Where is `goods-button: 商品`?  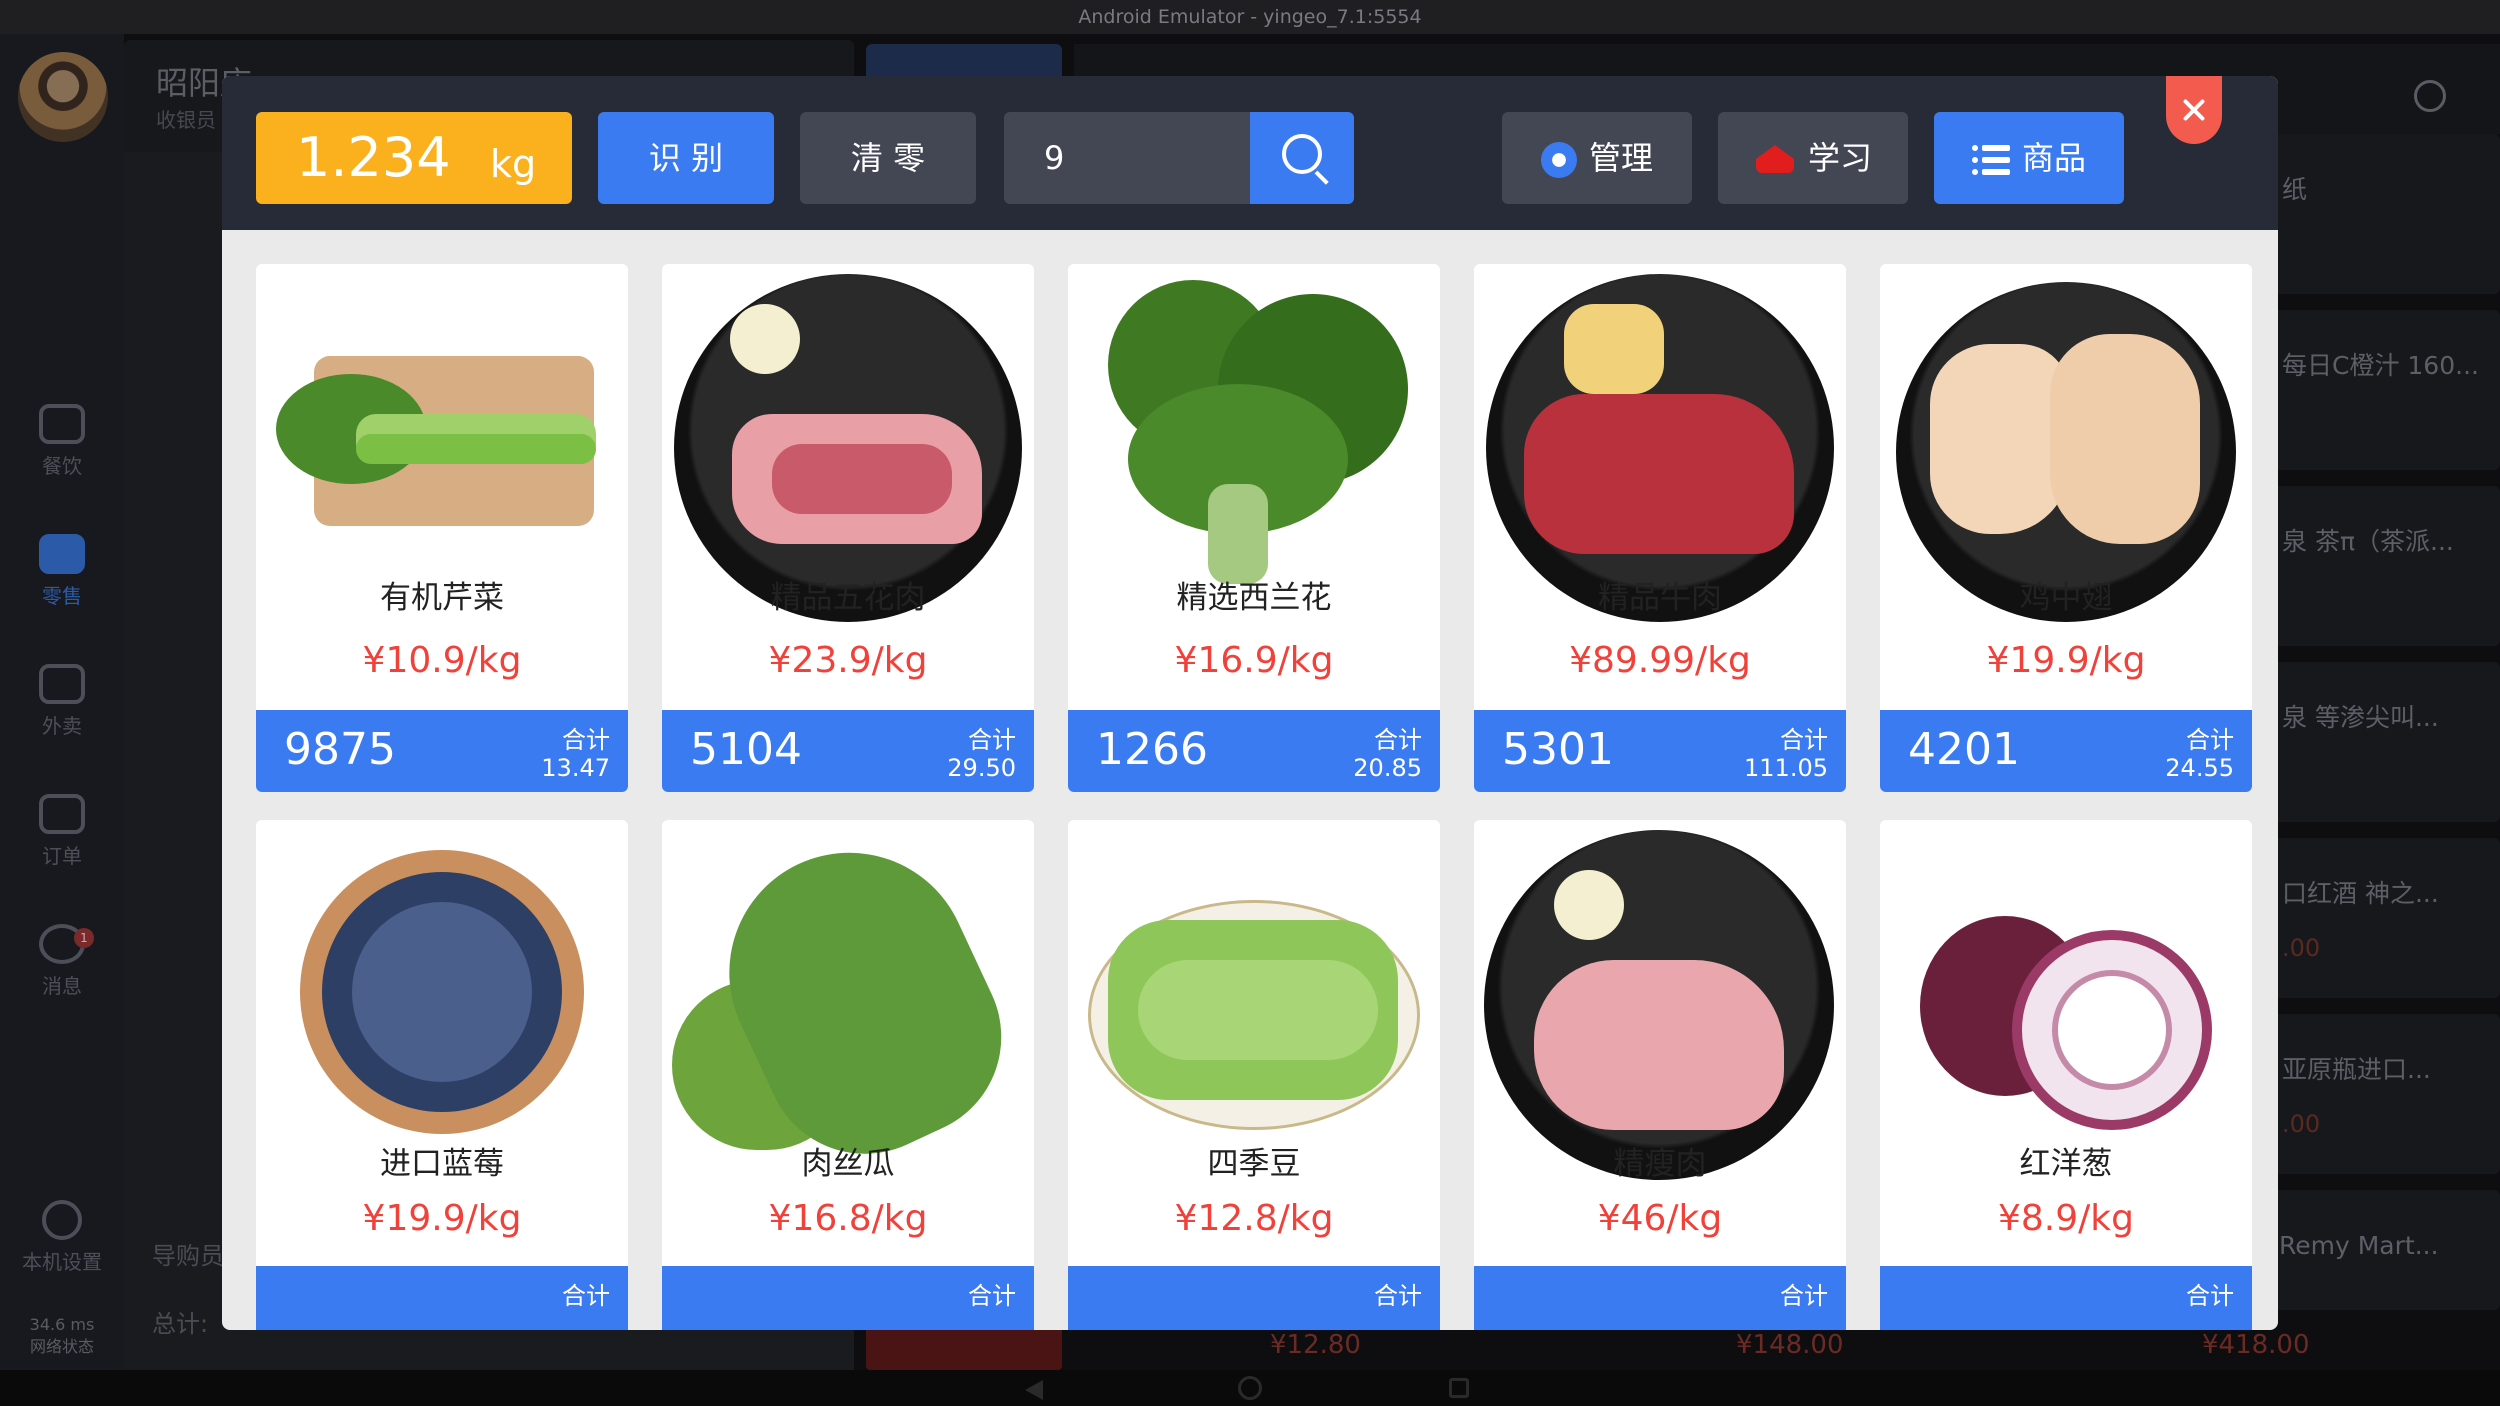 goods-button: 商品 is located at coordinates (2029, 158).